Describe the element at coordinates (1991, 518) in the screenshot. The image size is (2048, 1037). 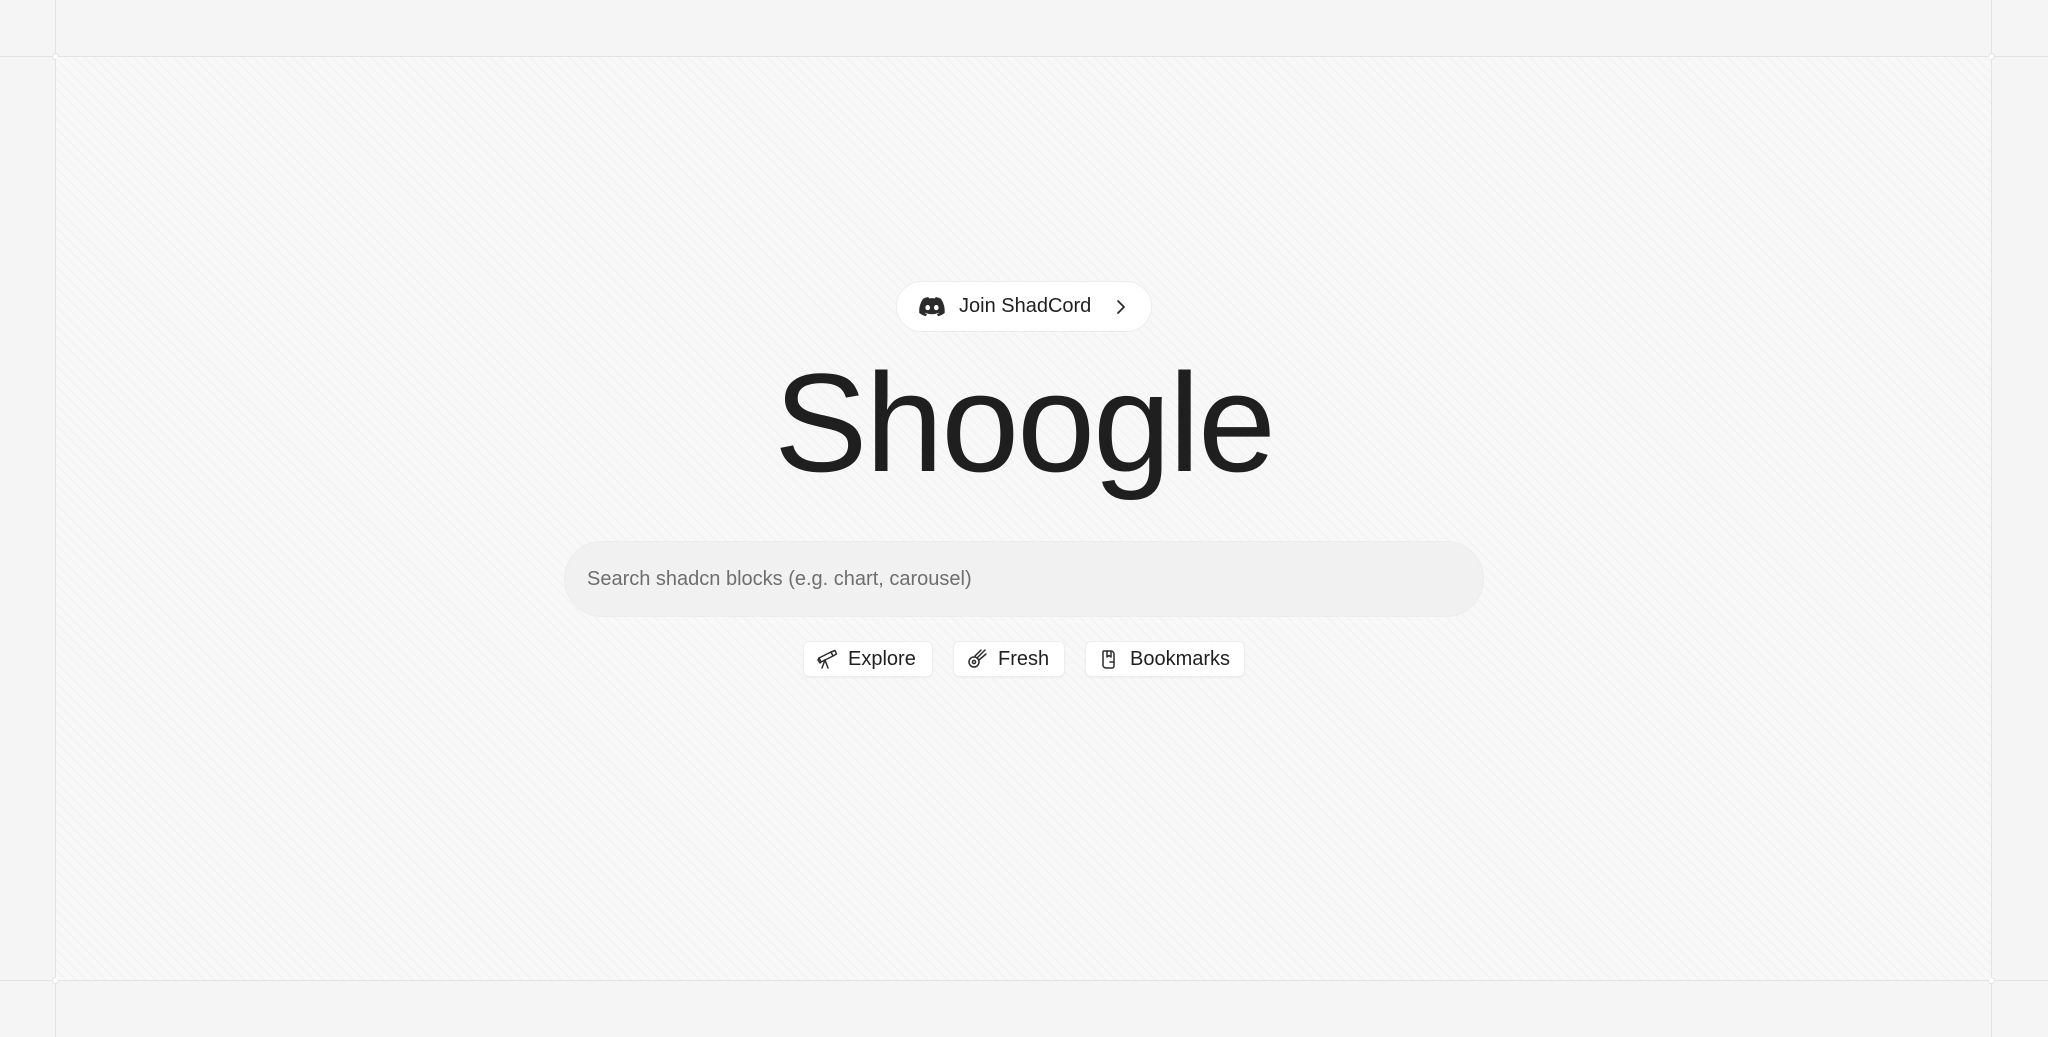
I see `frame-line-right` at that location.